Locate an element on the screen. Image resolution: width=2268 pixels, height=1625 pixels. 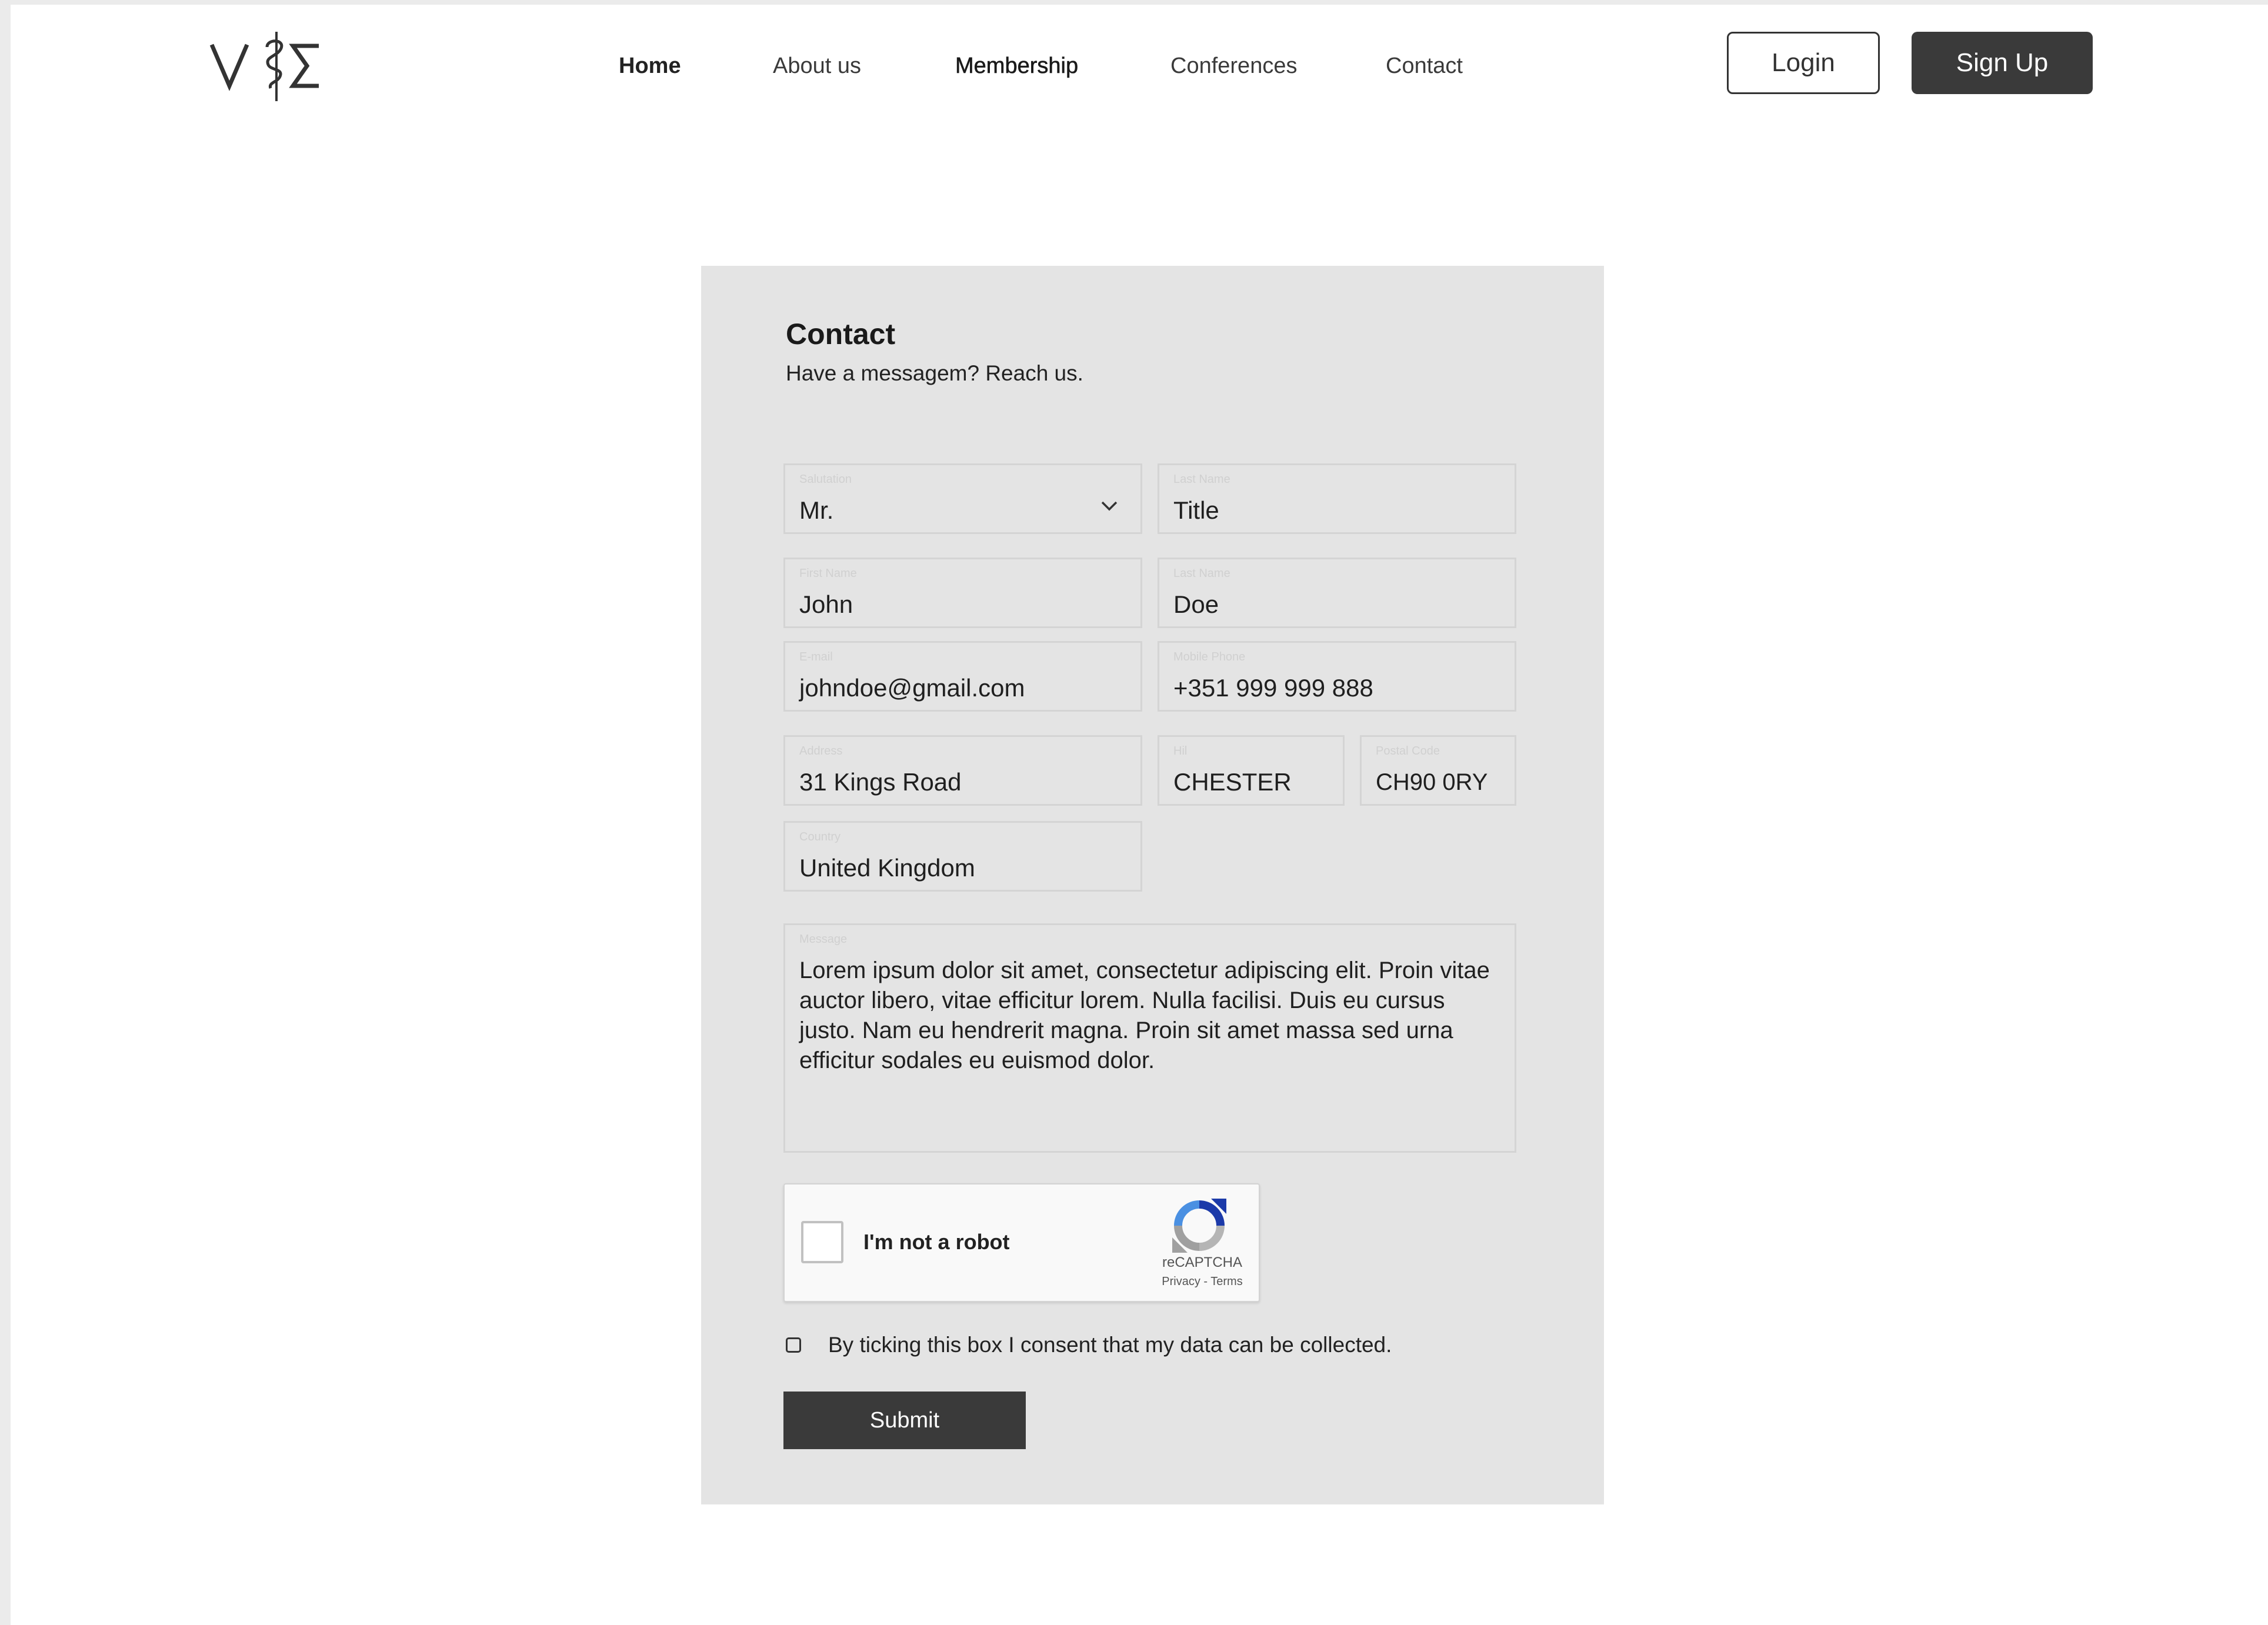
recaptcha-privacy-link: Privacy is located at coordinates (1181, 1281).